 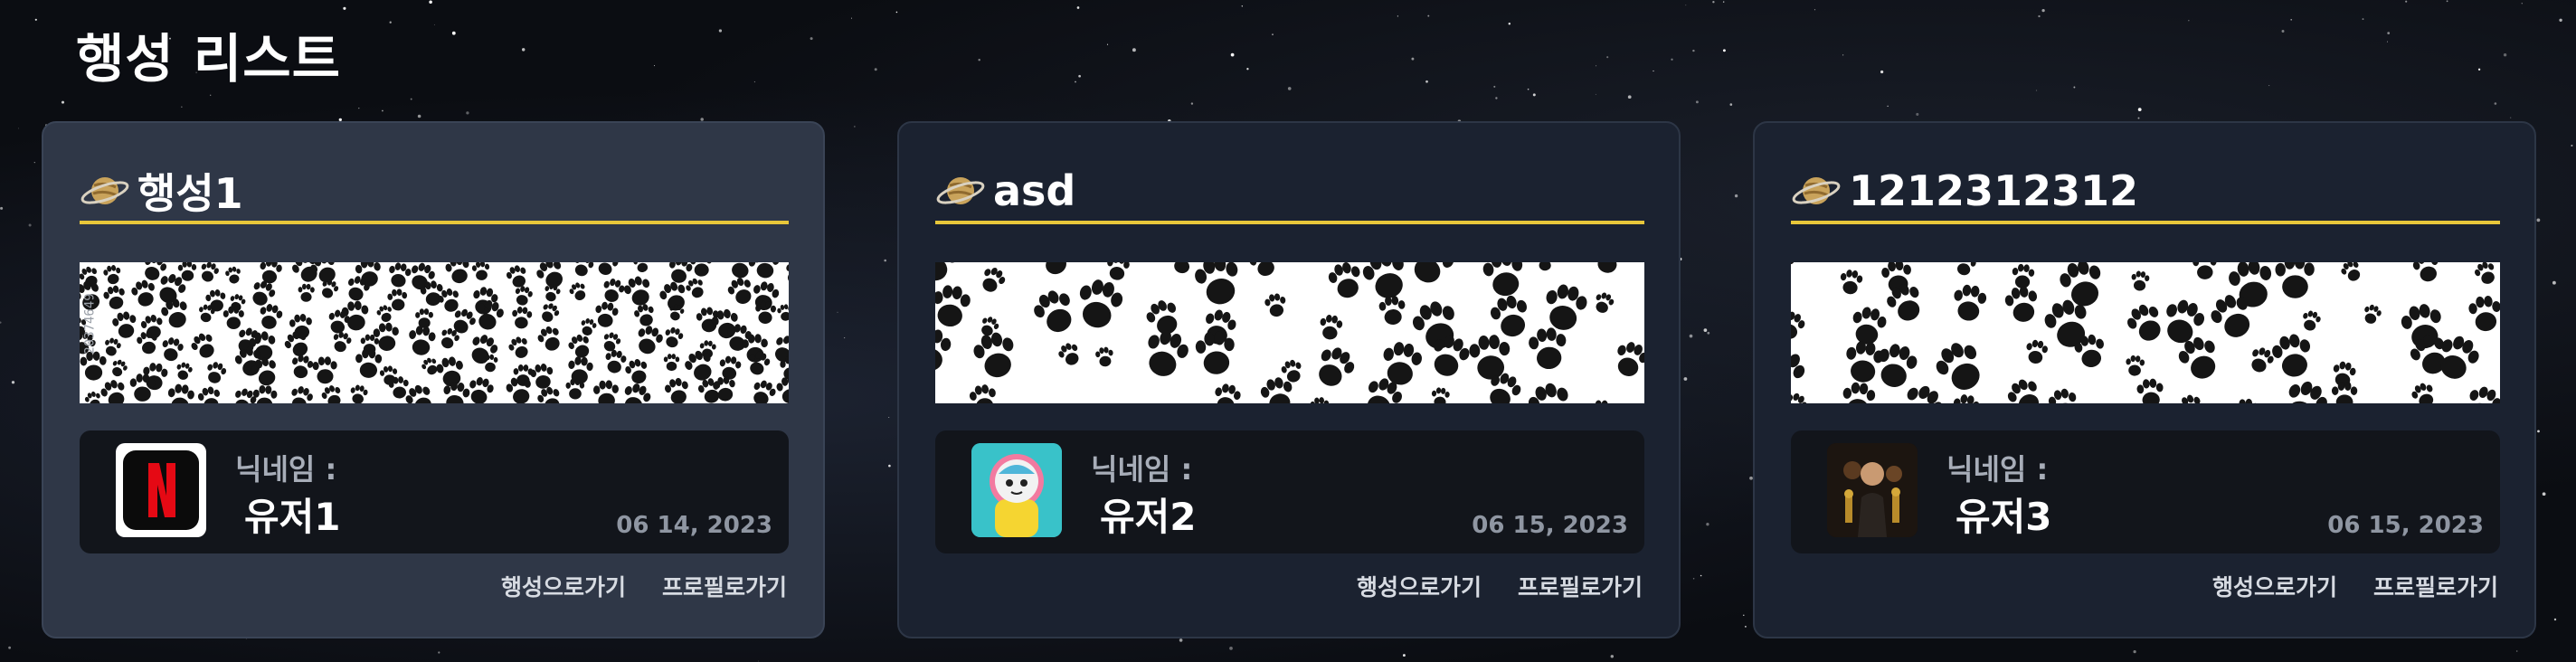 I want to click on user-name: 유저2, so click(x=1149, y=517).